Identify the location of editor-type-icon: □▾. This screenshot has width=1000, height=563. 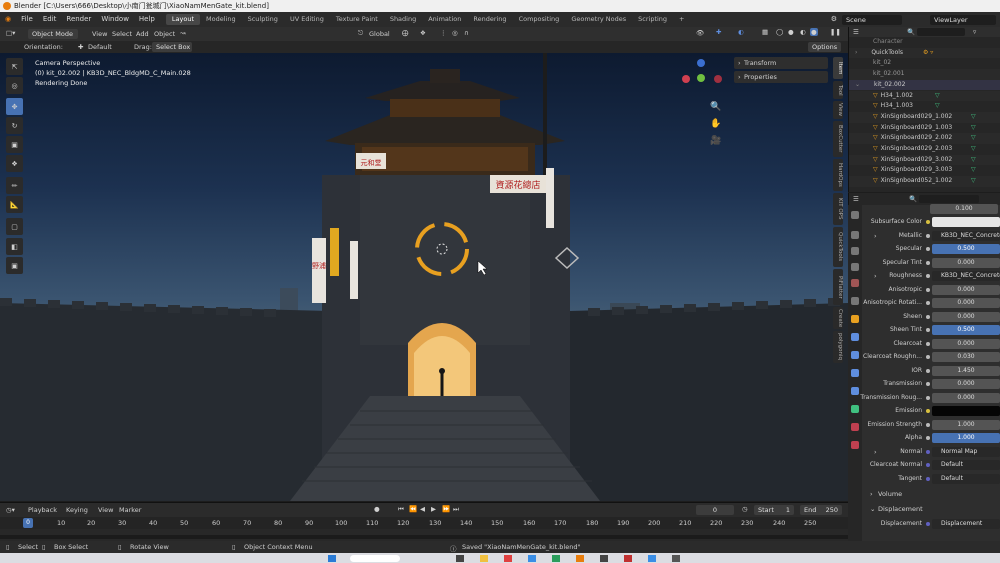
(10, 33).